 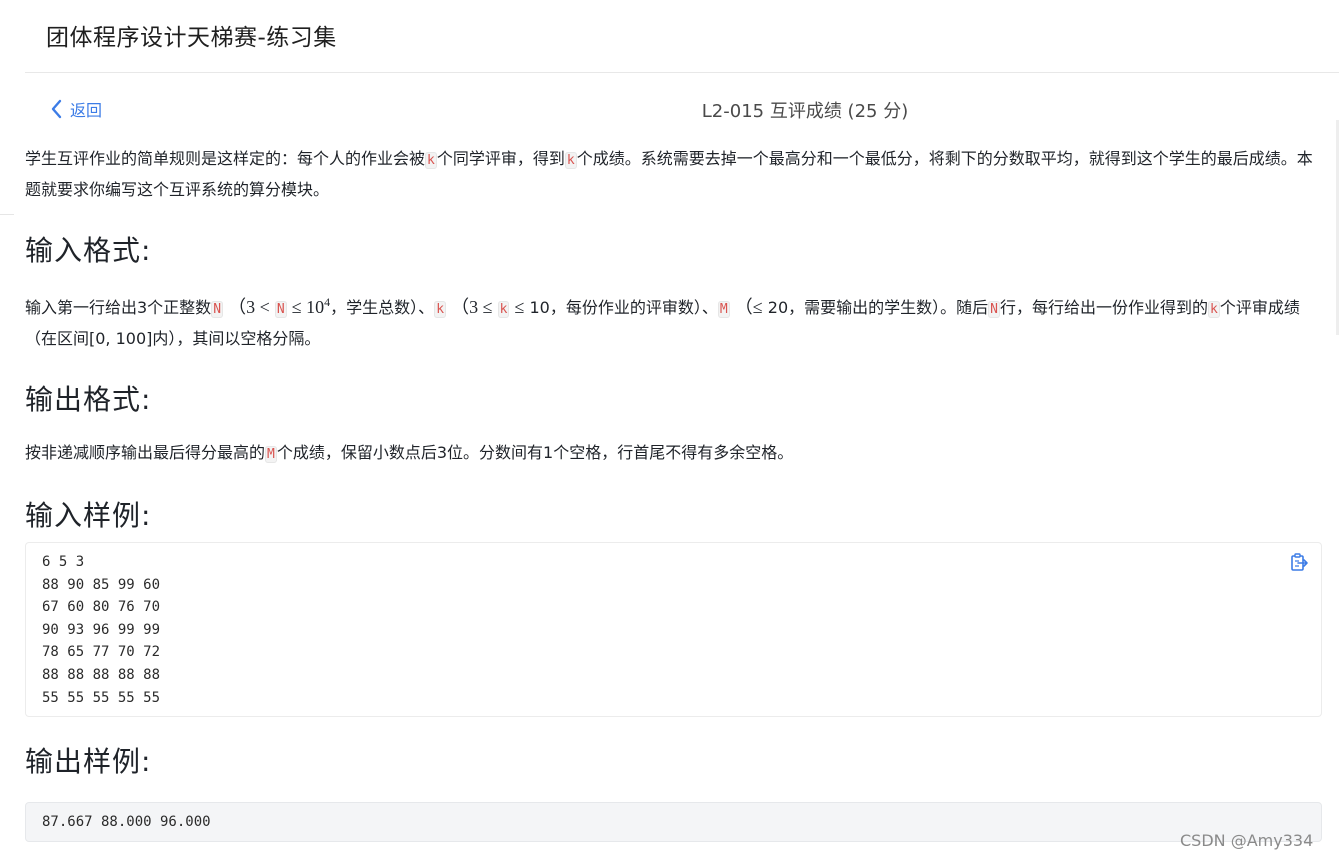 I want to click on math-expression: （3 <, so click(x=249, y=307).